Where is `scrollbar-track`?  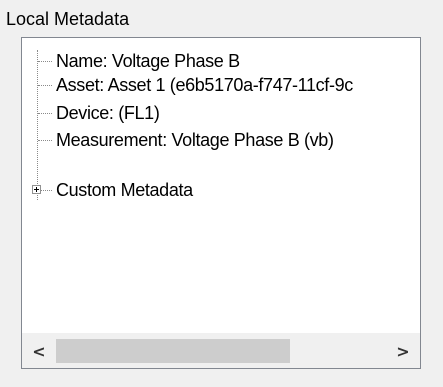
scrollbar-track is located at coordinates (221, 351).